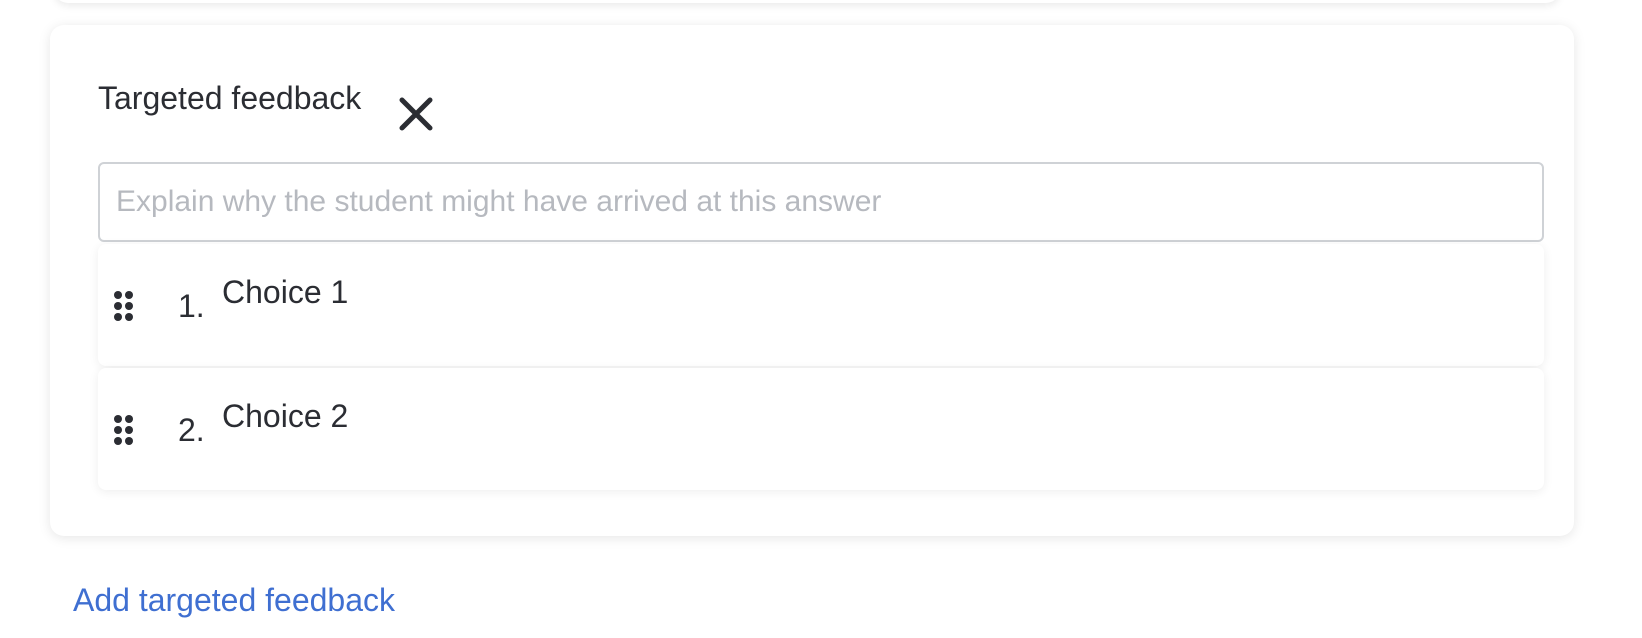  I want to click on choice-number: 1., so click(191, 306).